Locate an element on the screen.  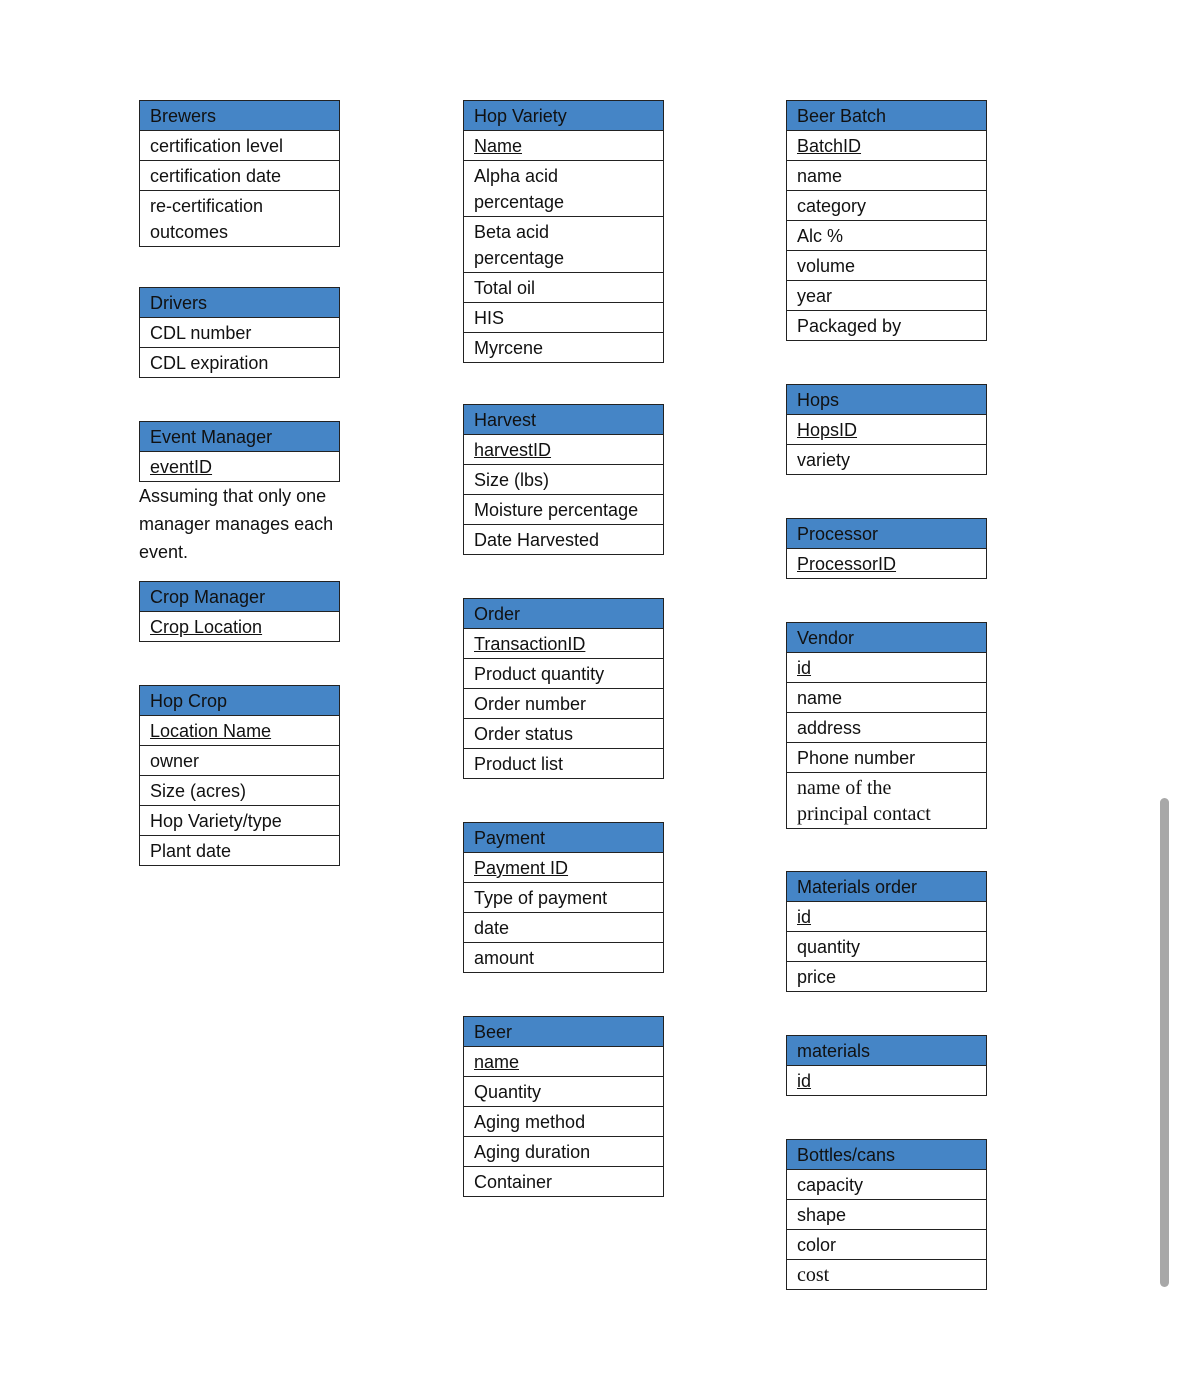
entity-table-bottles-cans: Bottles/cans capacity shape color cost is located at coordinates (886, 1214).